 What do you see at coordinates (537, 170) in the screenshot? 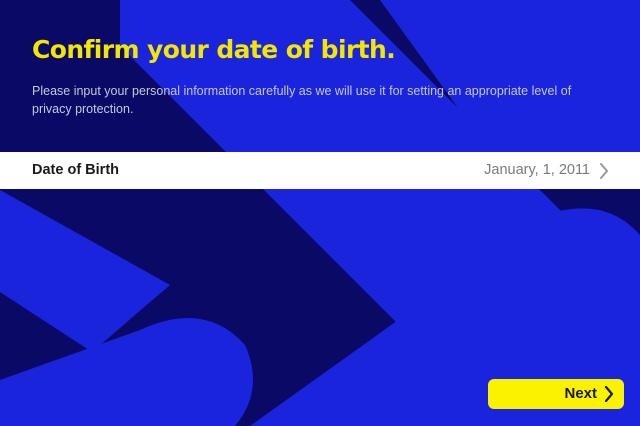
I see `date-of-birth-value: January, 1, 2011` at bounding box center [537, 170].